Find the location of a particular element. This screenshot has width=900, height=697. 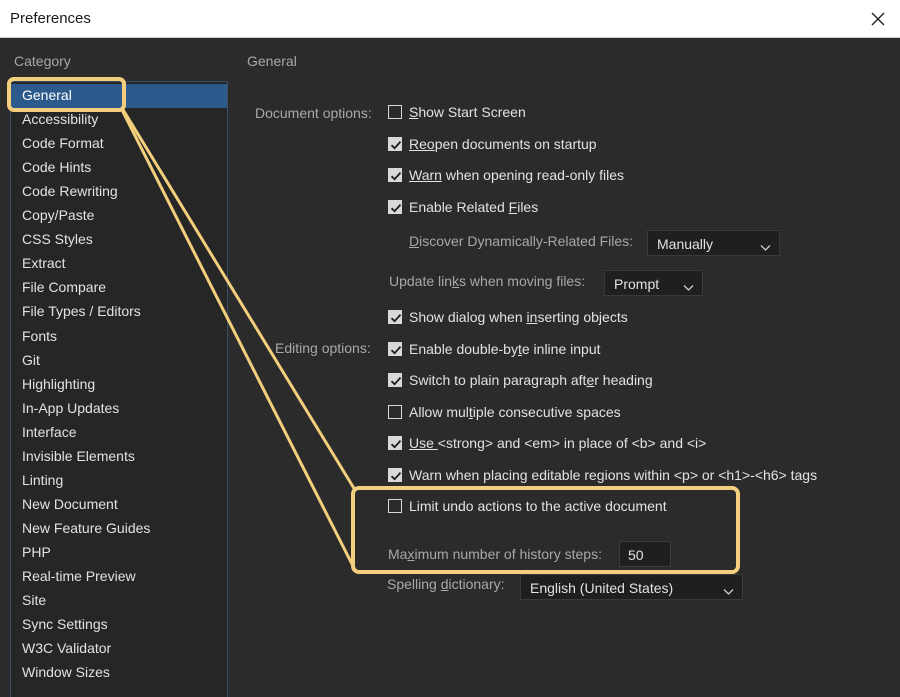

category-item-invisible-elements: Invisible Elements is located at coordinates (78, 456).